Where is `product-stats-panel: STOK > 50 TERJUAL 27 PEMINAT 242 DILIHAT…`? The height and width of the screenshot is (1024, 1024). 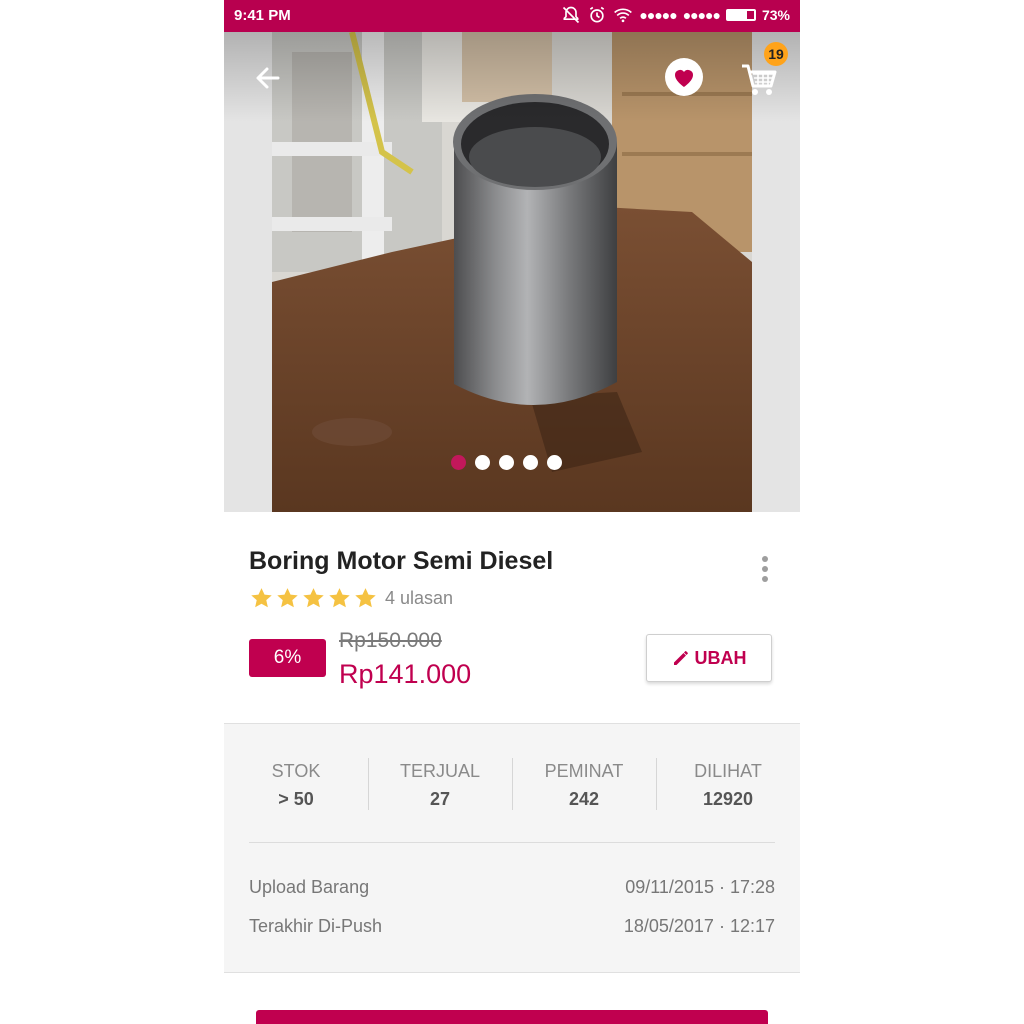 product-stats-panel: STOK > 50 TERJUAL 27 PEMINAT 242 DILIHAT… is located at coordinates (512, 848).